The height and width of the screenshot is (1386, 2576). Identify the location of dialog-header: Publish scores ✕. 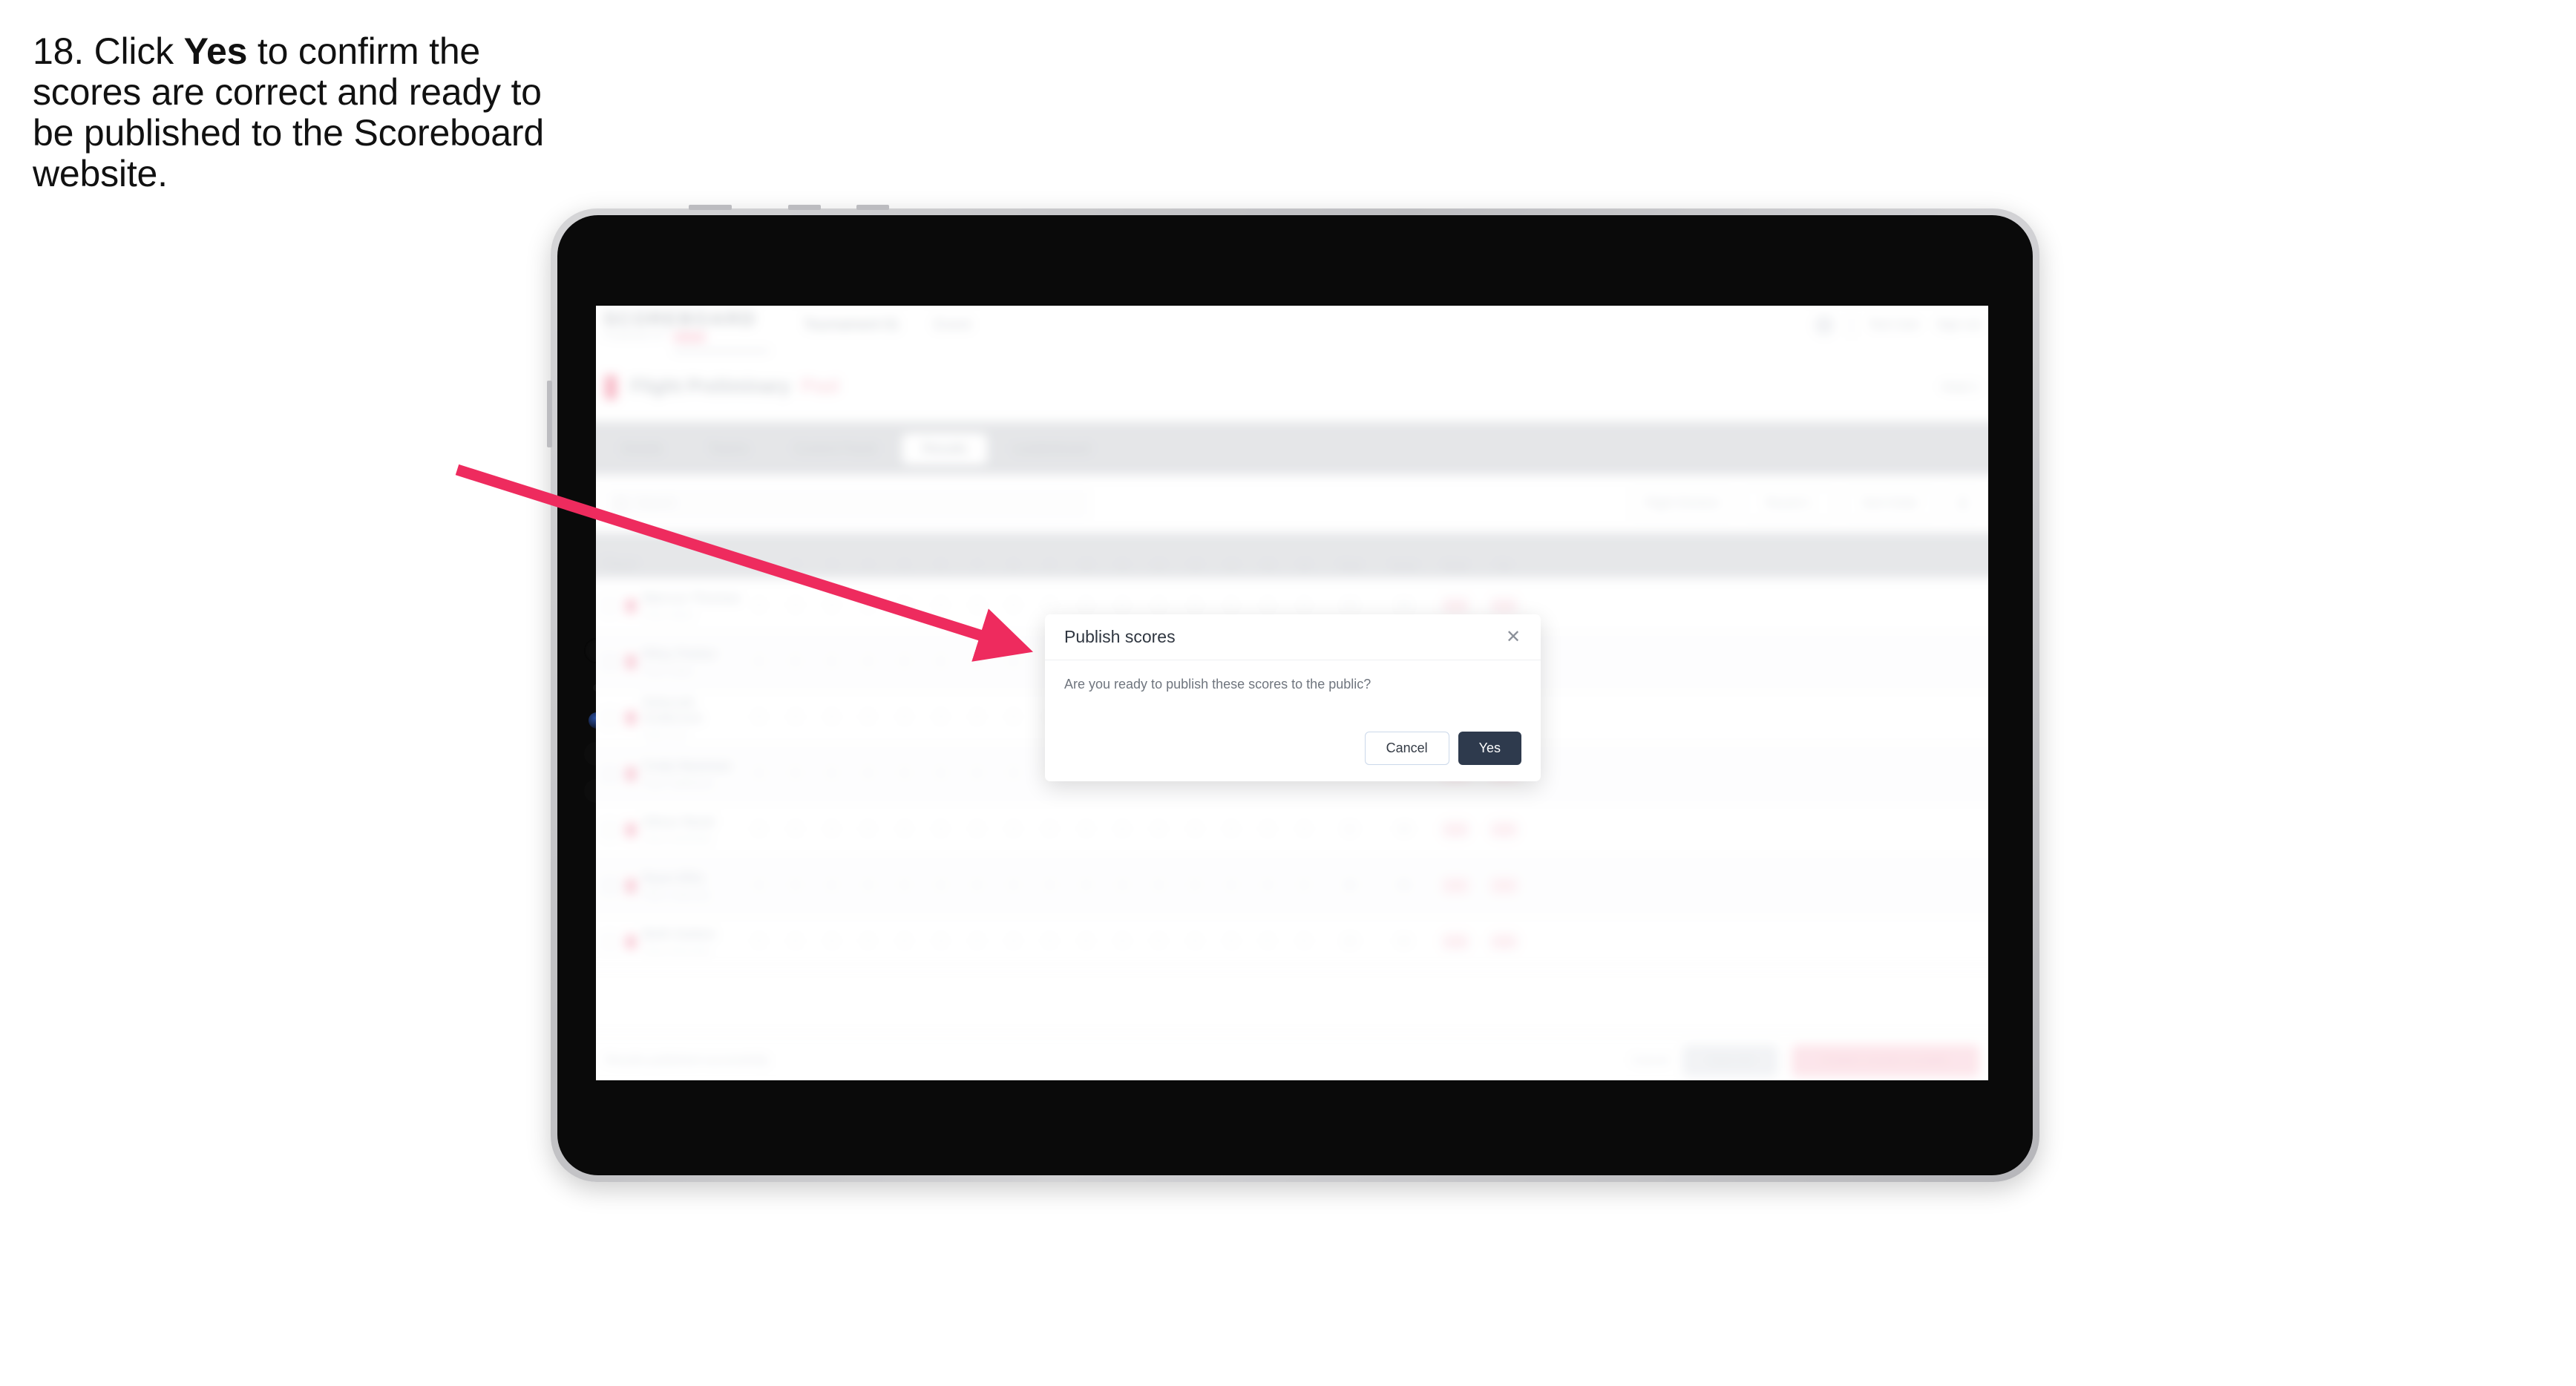
(1293, 637).